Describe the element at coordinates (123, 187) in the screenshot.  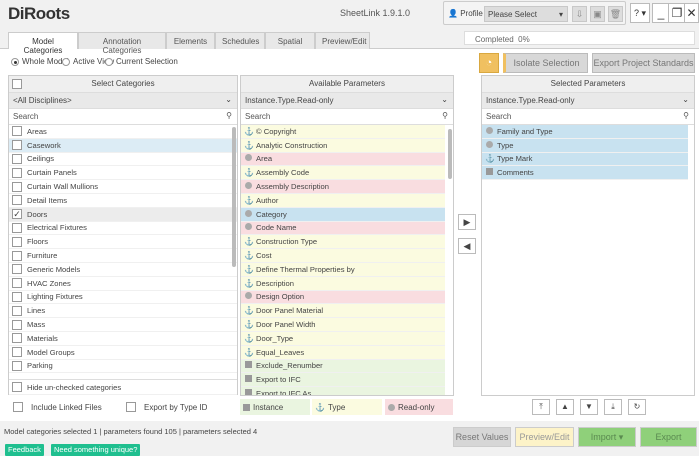
I see `category-item: Curtain Wall Mullions` at that location.